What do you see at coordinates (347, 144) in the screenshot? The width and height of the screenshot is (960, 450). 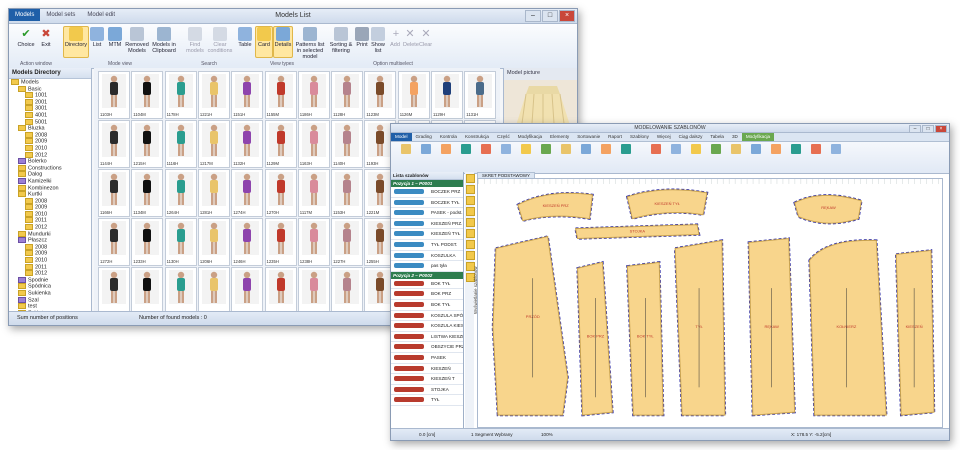 I see `model-card: 1140H` at bounding box center [347, 144].